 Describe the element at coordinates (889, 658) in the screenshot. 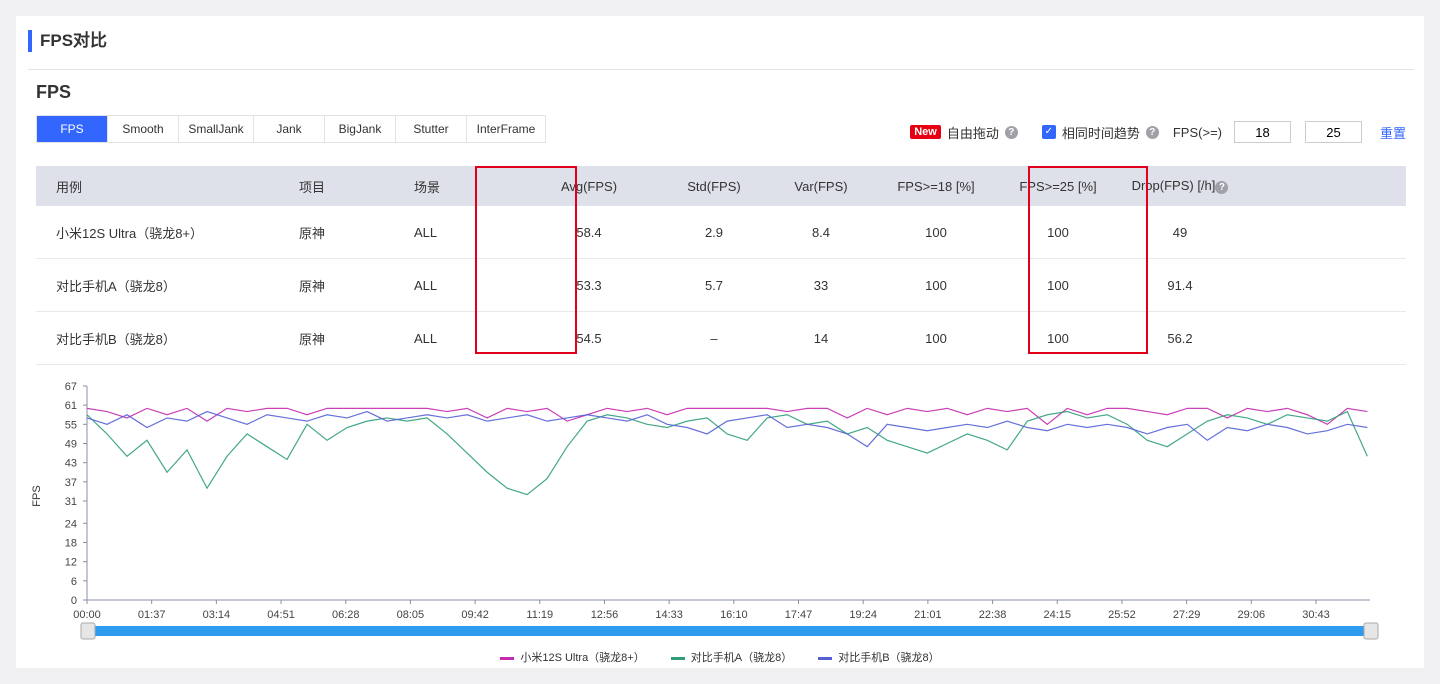

I see `legend-label: 对比手机B（骁龙8）` at that location.